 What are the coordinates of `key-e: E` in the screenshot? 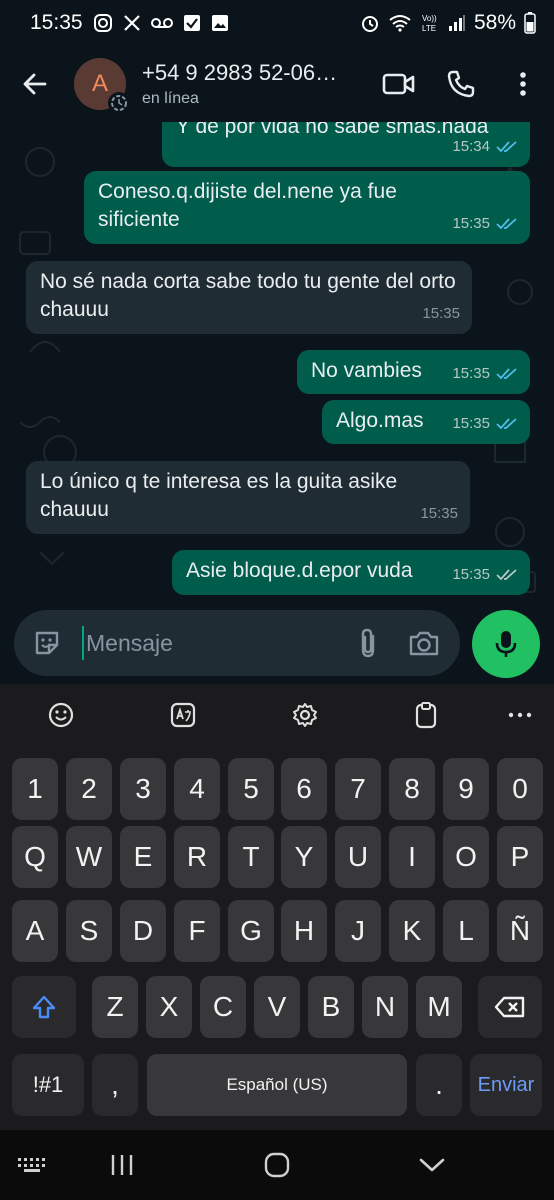 It's located at (143, 857).